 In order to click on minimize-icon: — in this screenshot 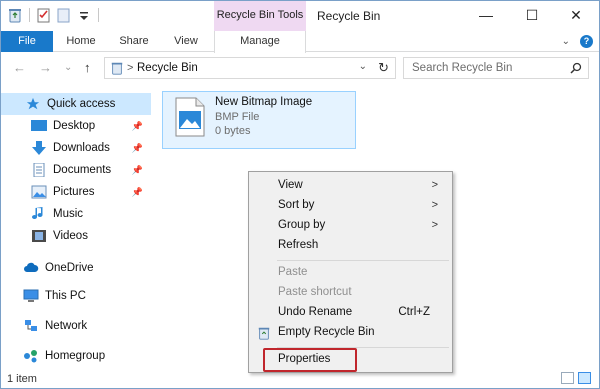, I will do `click(486, 15)`.